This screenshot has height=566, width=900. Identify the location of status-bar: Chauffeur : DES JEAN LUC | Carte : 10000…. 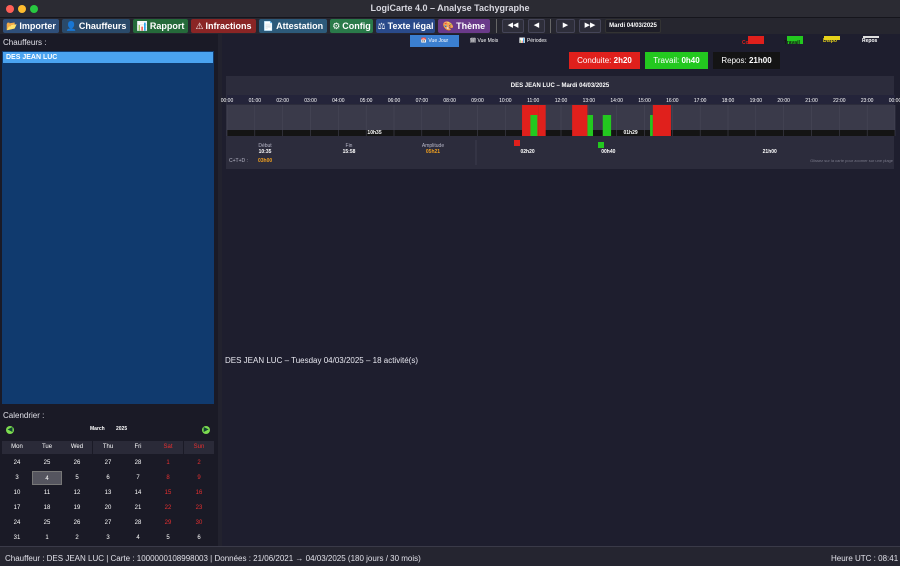
(450, 556).